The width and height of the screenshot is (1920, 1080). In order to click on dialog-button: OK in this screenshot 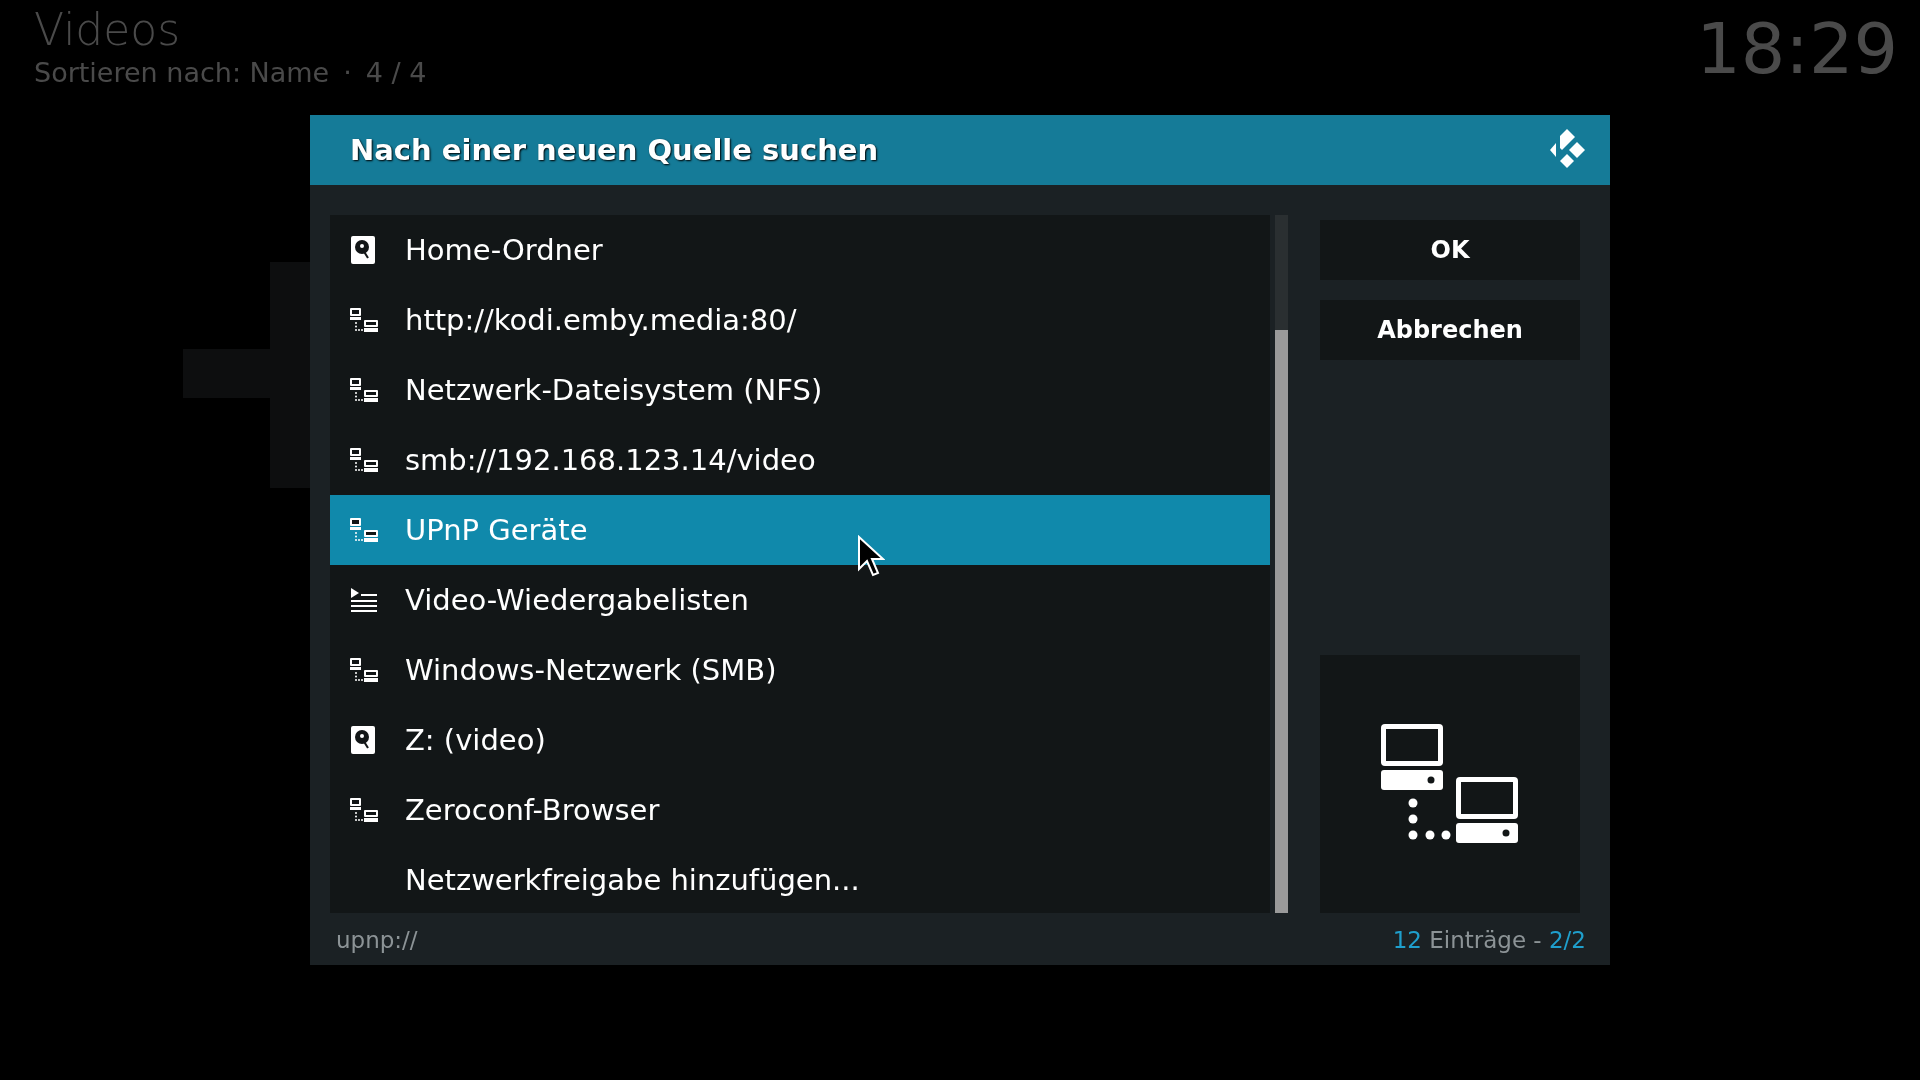, I will do `click(1450, 250)`.